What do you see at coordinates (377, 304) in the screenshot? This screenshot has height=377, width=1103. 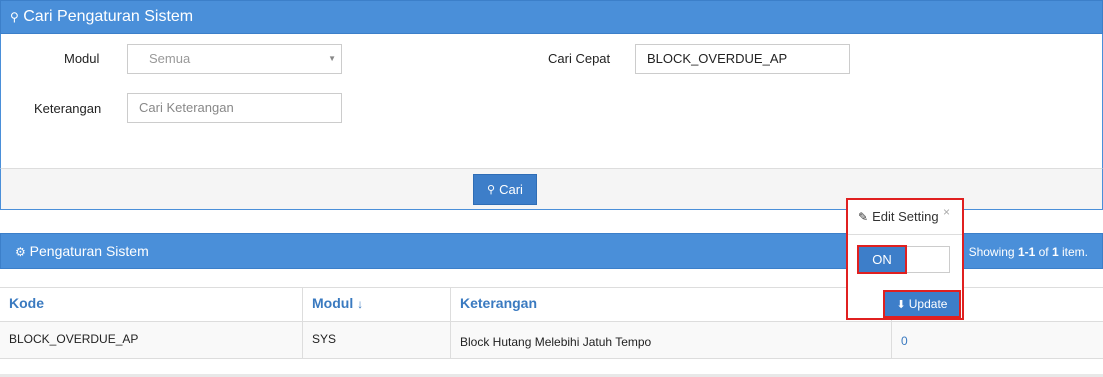 I see `column-modul: Modul ↓` at bounding box center [377, 304].